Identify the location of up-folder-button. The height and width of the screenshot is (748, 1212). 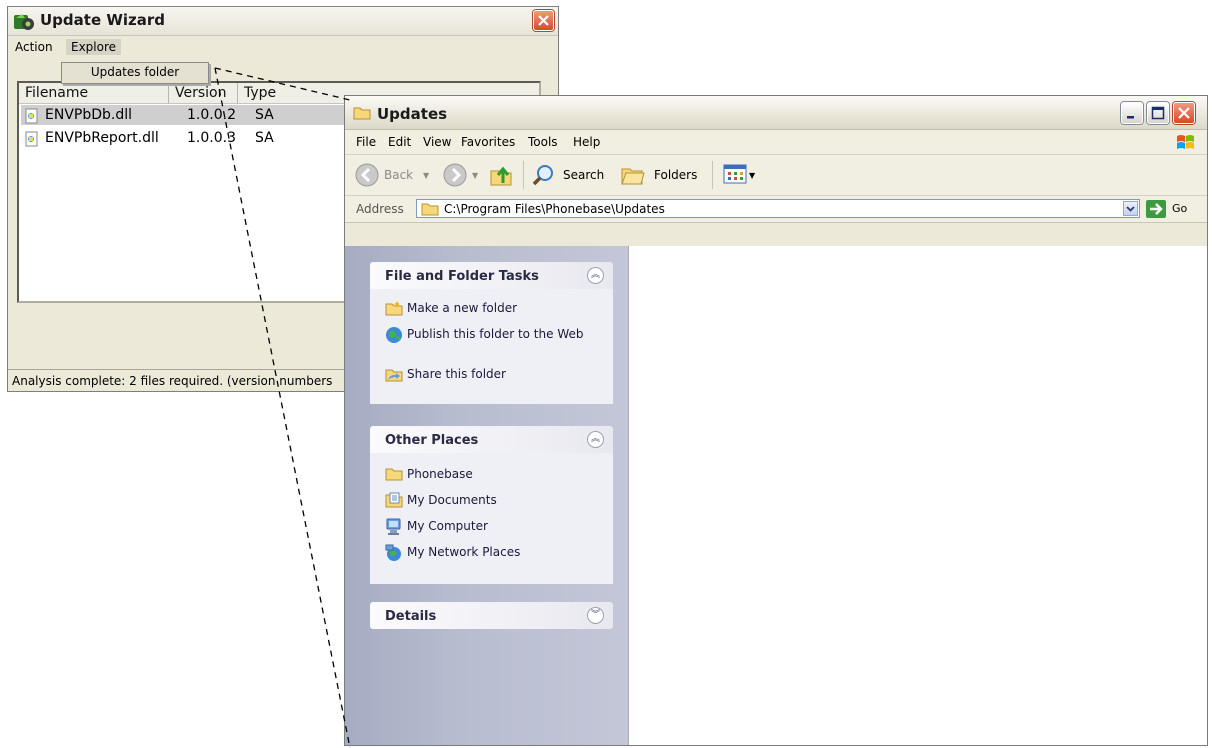
(503, 175).